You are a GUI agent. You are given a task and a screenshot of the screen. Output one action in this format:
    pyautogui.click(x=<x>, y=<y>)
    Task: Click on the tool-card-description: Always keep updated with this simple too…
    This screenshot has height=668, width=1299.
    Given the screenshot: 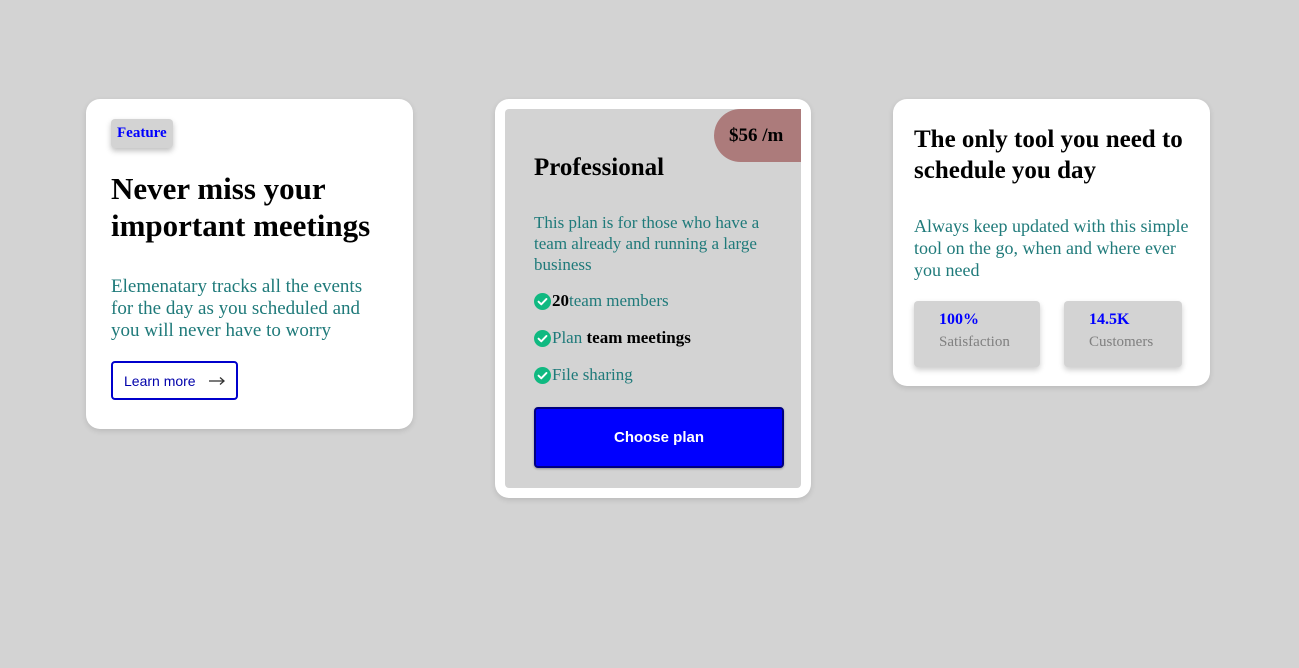 What is the action you would take?
    pyautogui.click(x=1051, y=248)
    